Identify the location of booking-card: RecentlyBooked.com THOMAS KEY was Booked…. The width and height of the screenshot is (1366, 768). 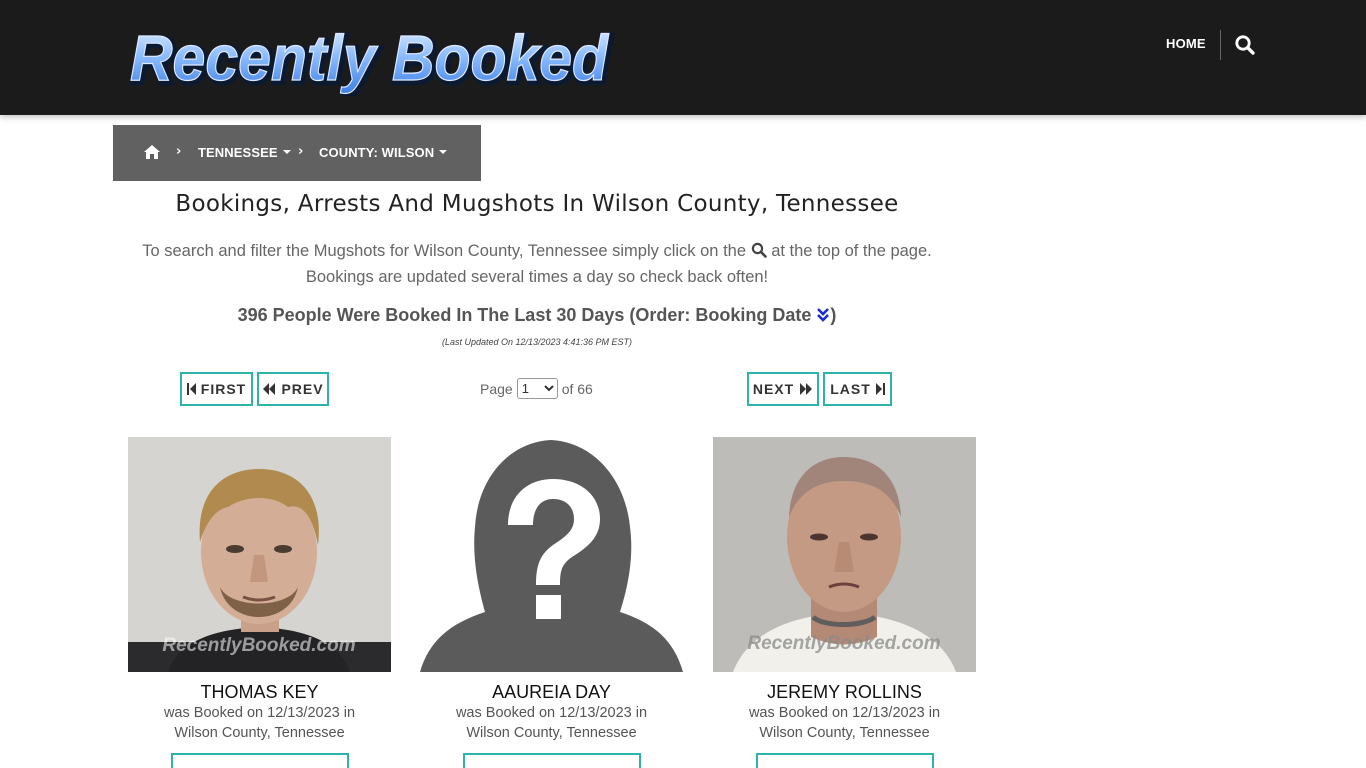
(259, 602).